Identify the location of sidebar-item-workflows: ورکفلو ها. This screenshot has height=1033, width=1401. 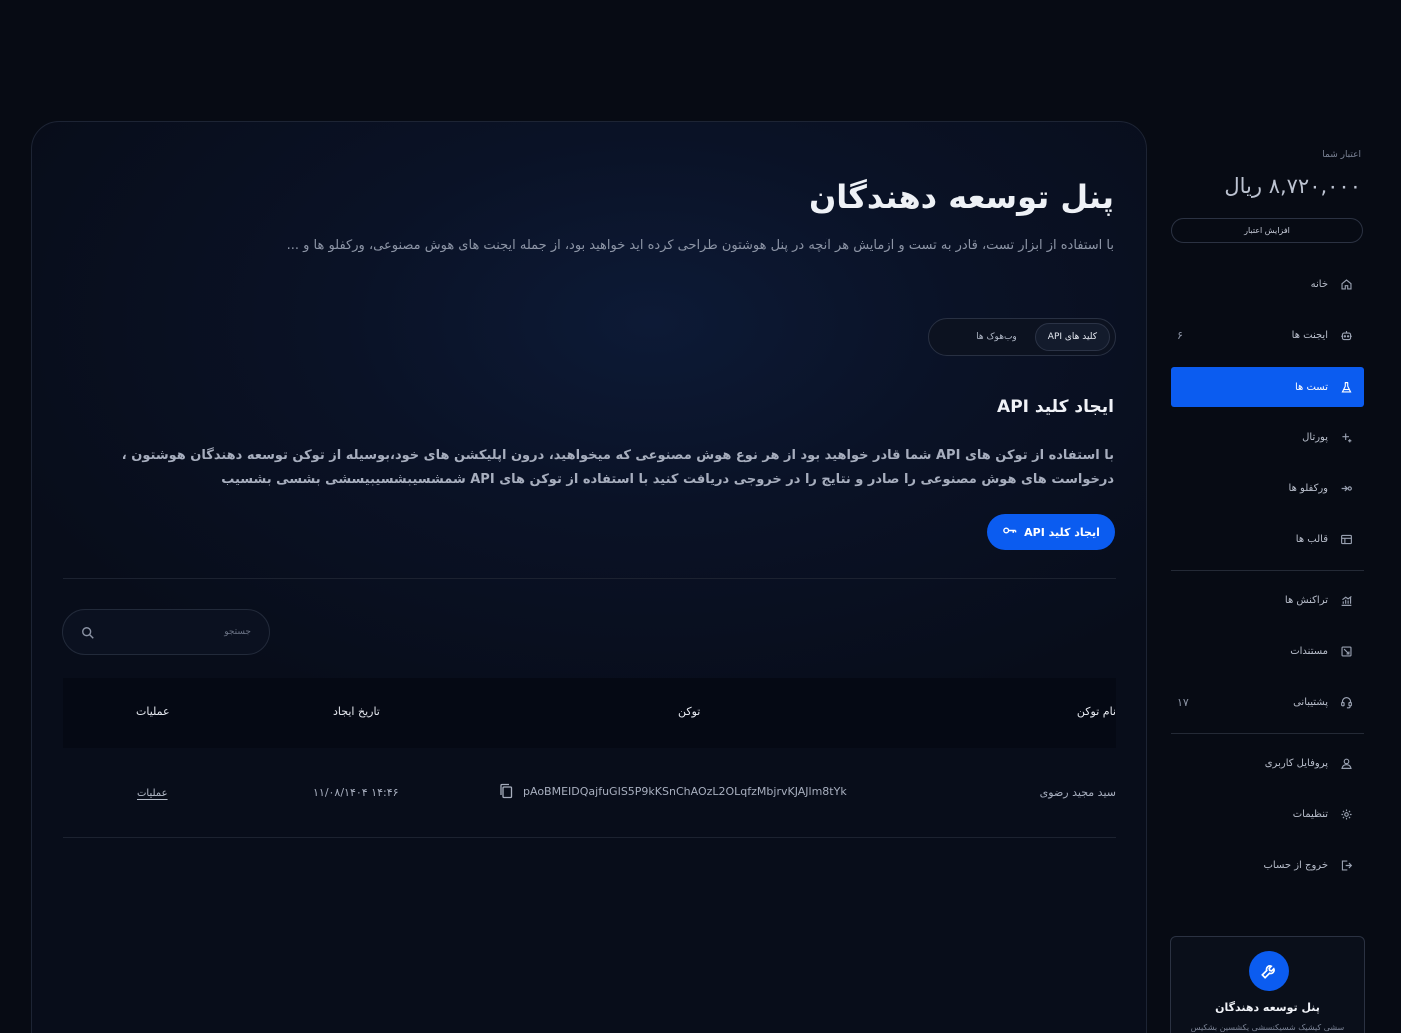
(1267, 488).